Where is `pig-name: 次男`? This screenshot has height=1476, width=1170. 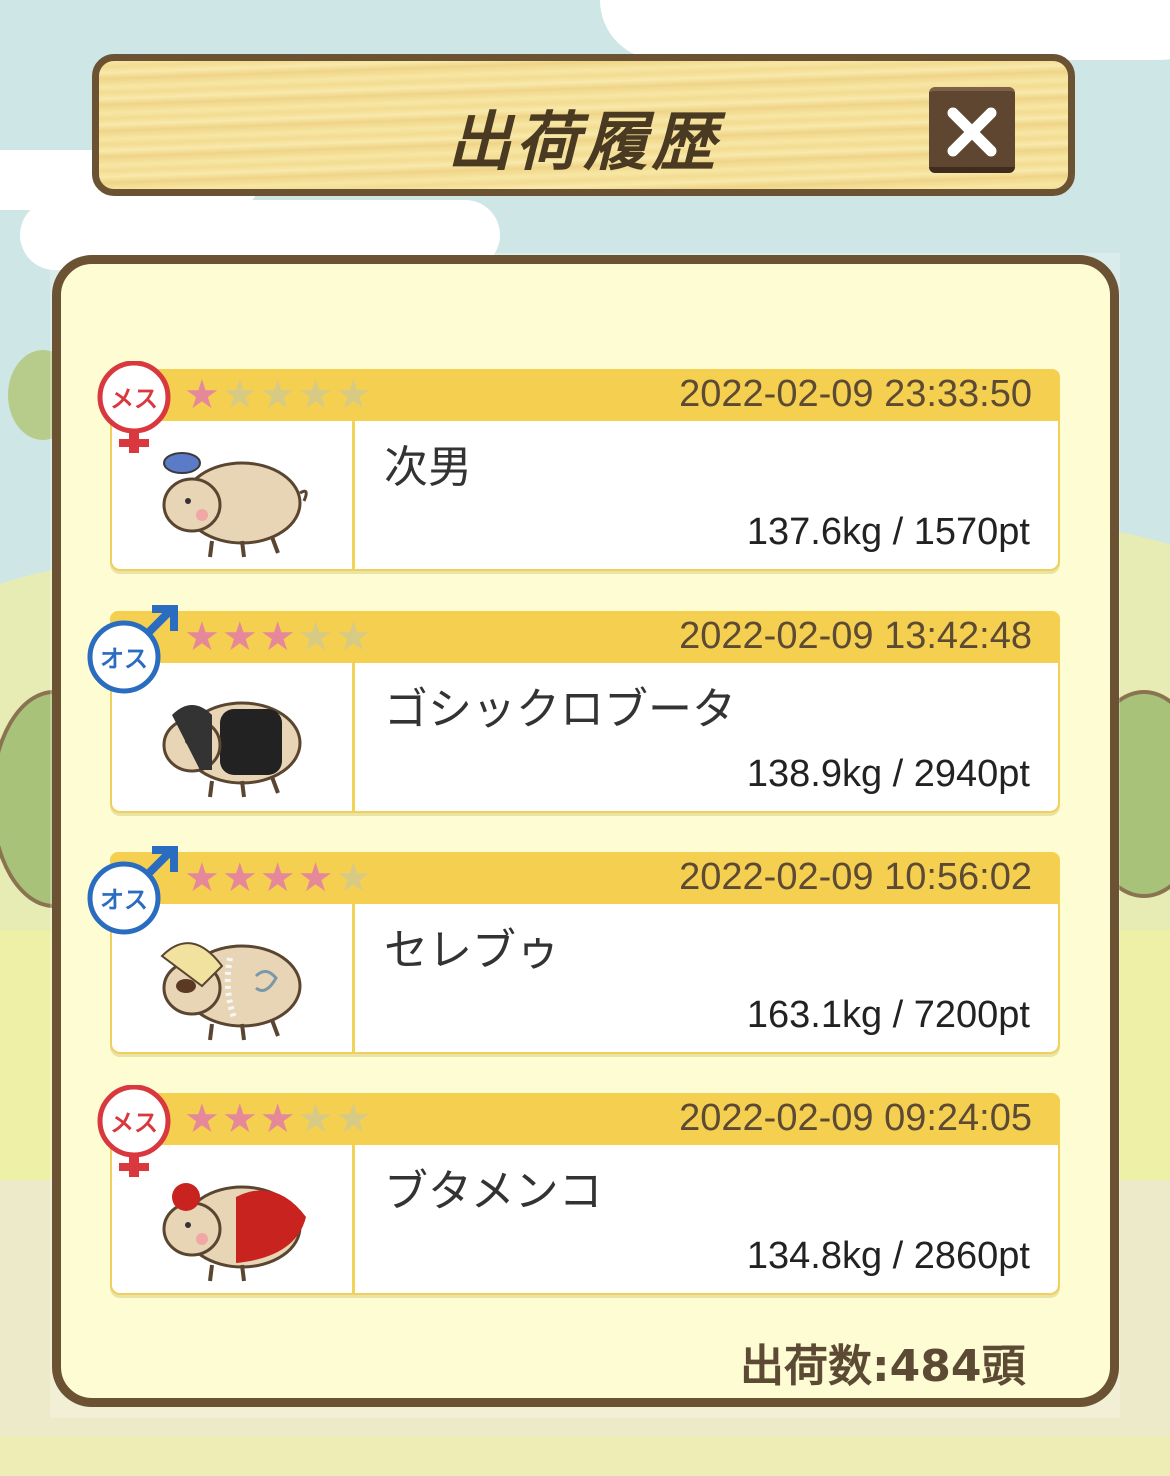
pig-name: 次男 is located at coordinates (428, 467).